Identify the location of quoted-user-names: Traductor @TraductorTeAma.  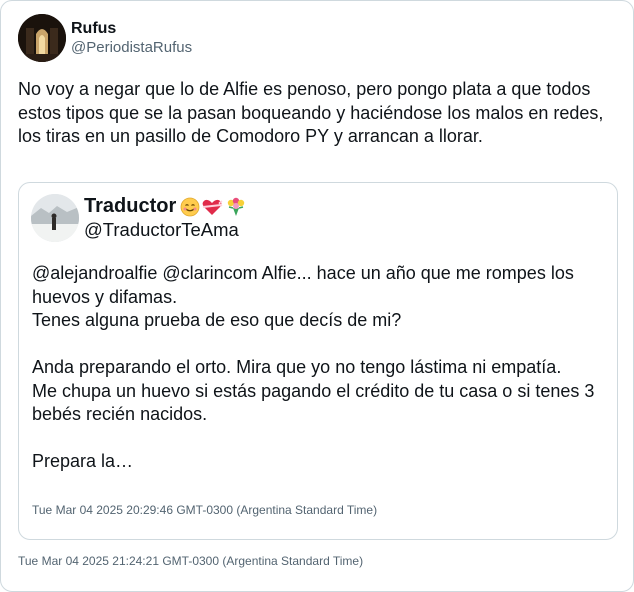
(166, 218).